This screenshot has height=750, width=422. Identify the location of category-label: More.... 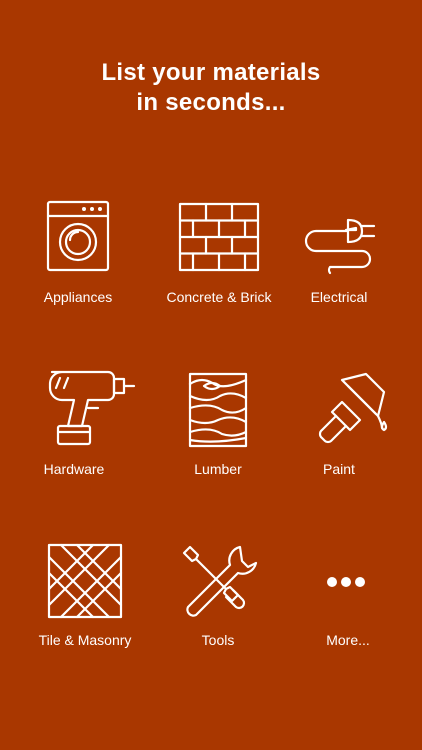
(348, 640).